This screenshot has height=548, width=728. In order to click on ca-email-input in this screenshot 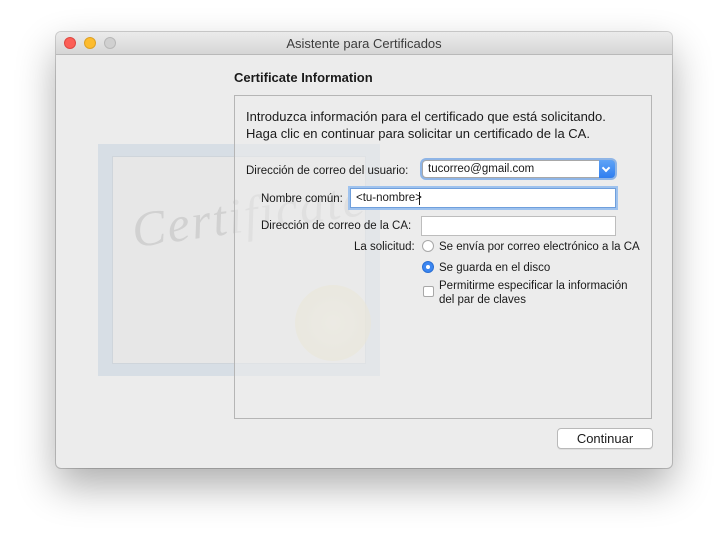, I will do `click(518, 226)`.